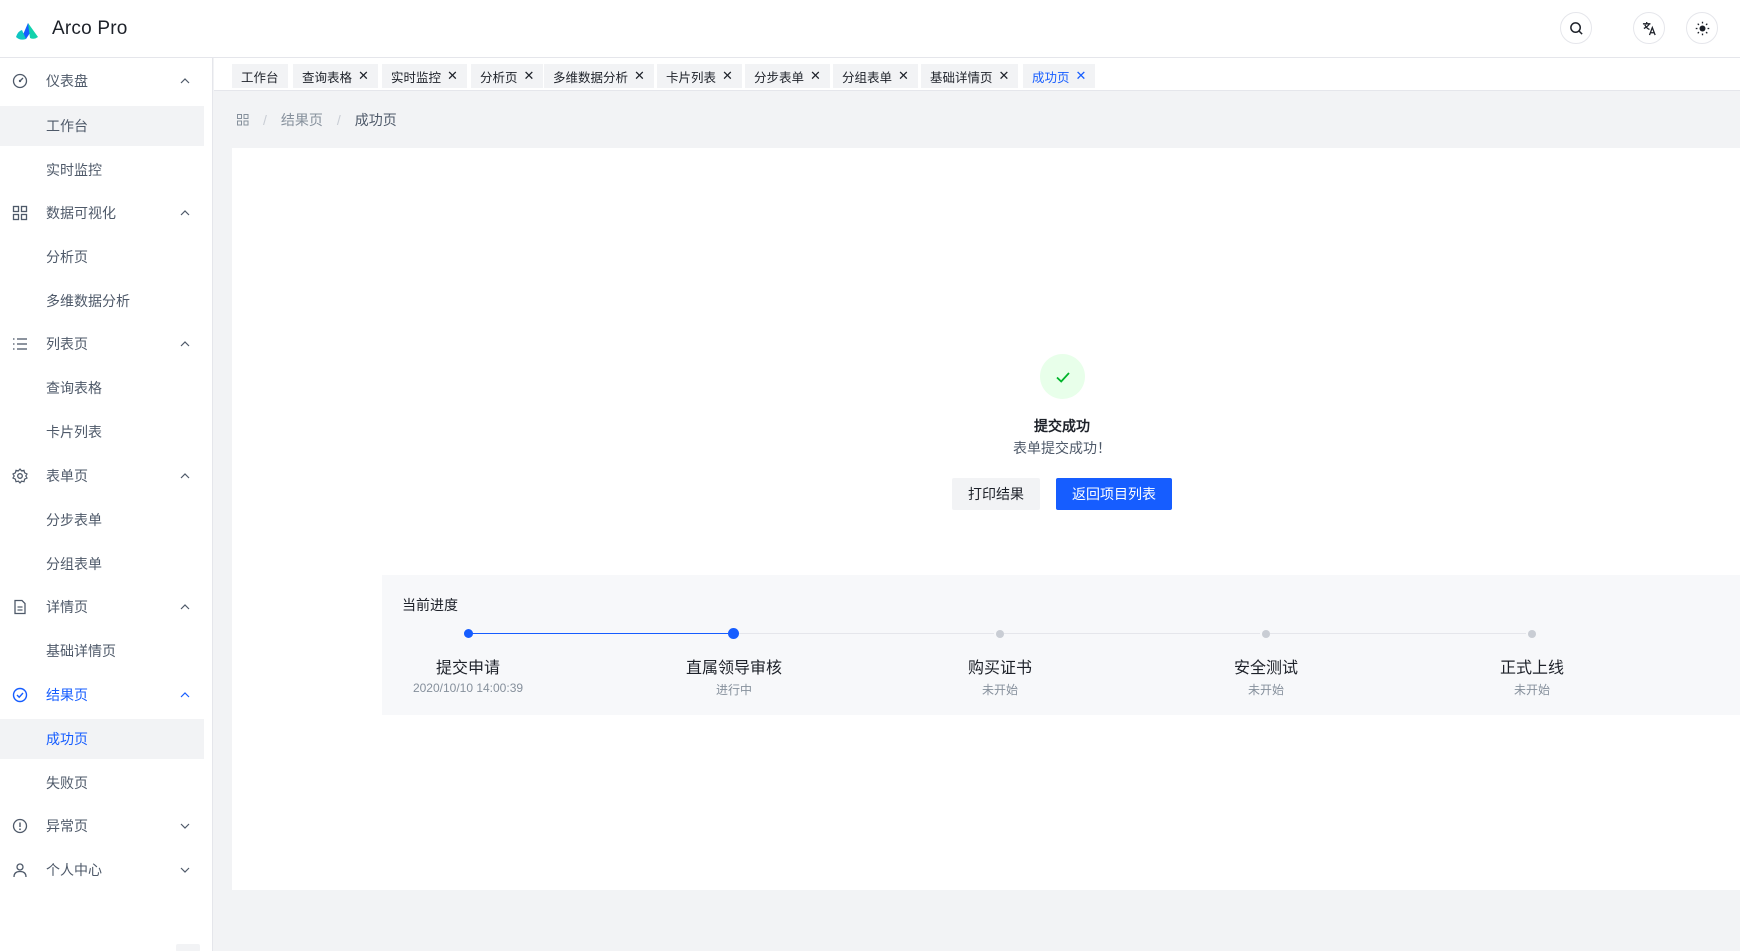 The height and width of the screenshot is (951, 1740). What do you see at coordinates (102, 651) in the screenshot?
I see `sidebar-item-basic-profile: 基础详情页` at bounding box center [102, 651].